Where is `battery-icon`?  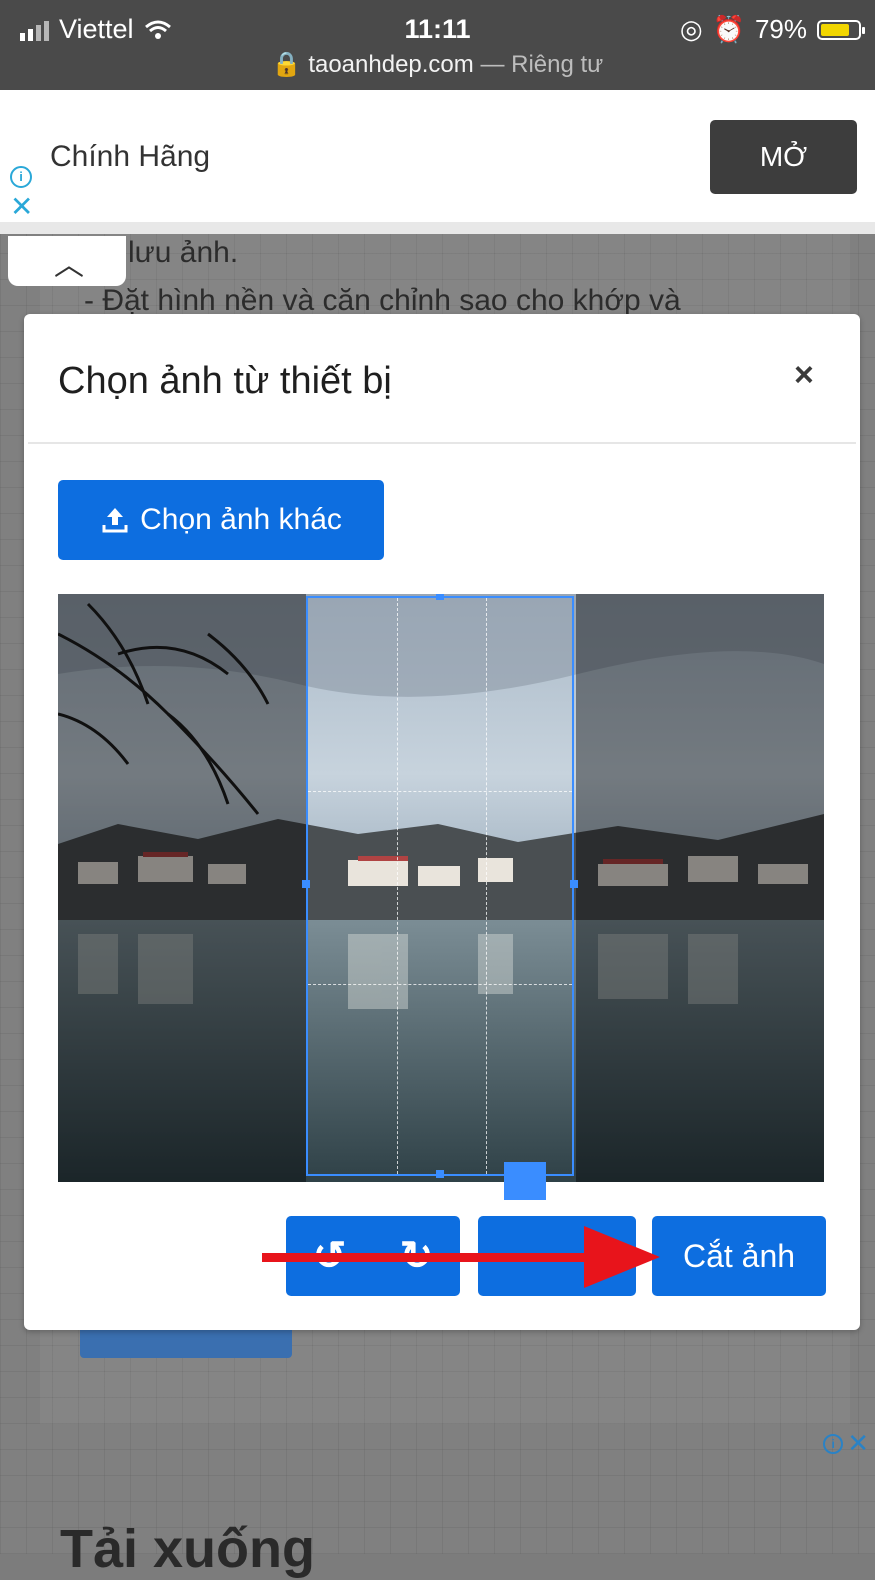 battery-icon is located at coordinates (841, 29).